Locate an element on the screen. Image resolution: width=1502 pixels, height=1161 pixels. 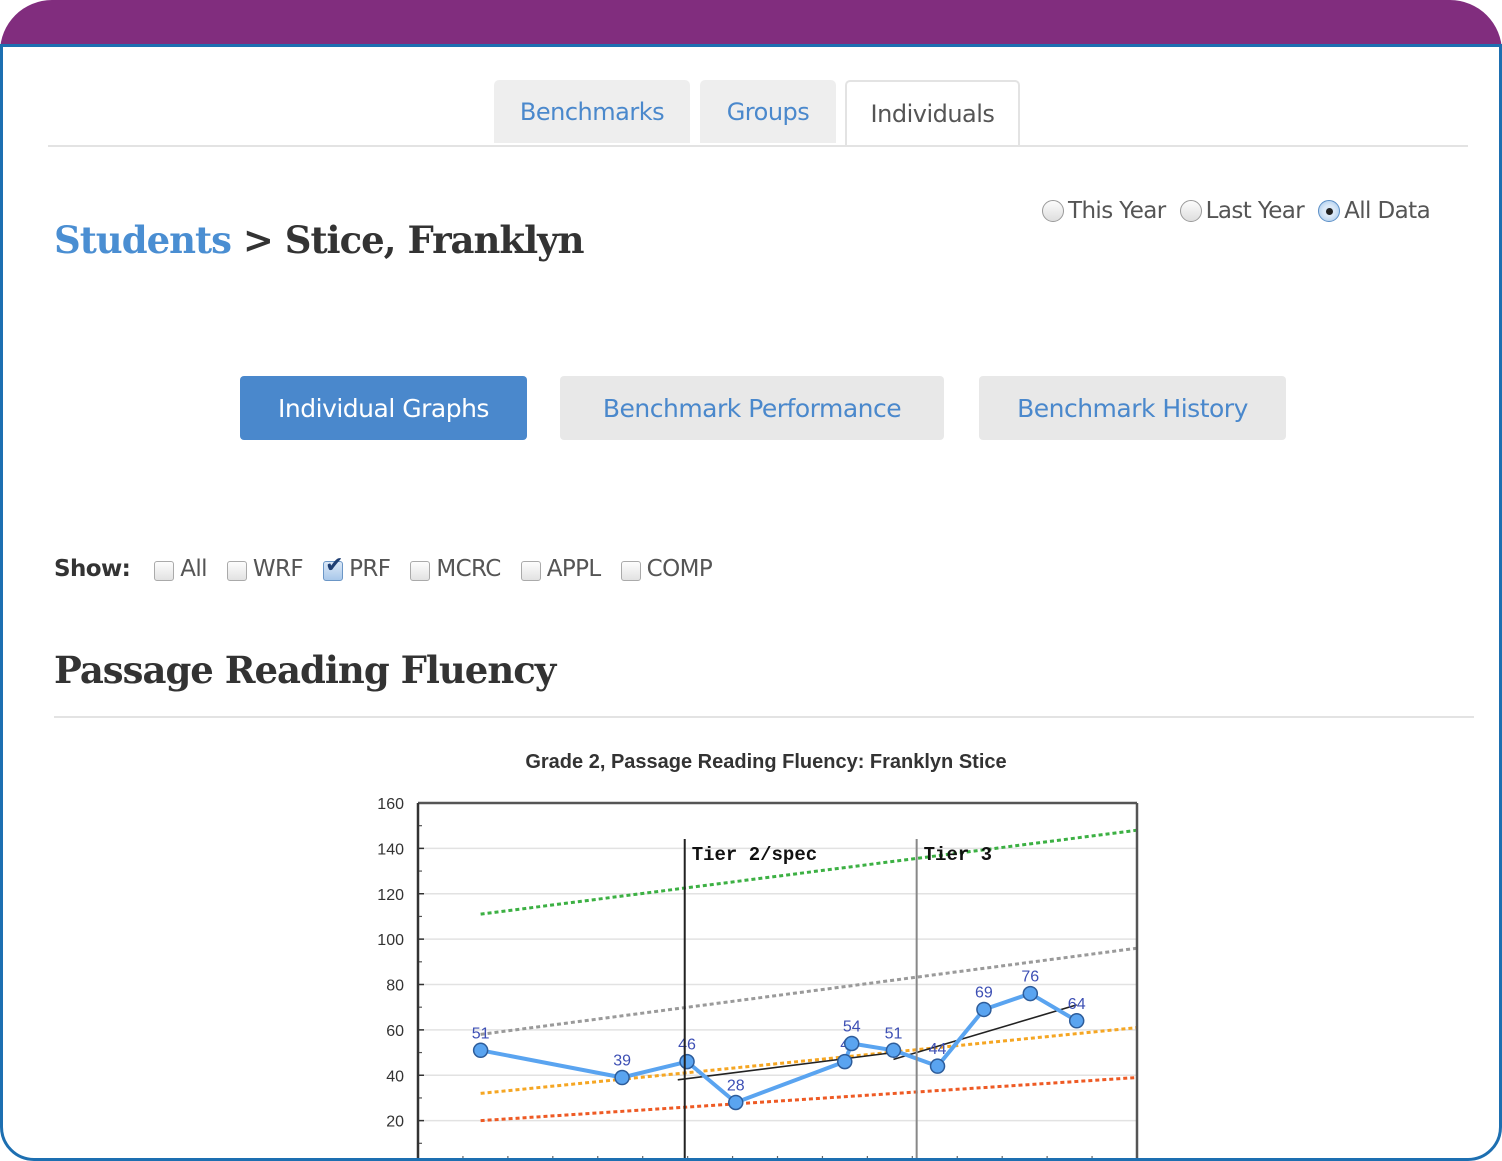
y-tick-label: 120 is located at coordinates (390, 895).